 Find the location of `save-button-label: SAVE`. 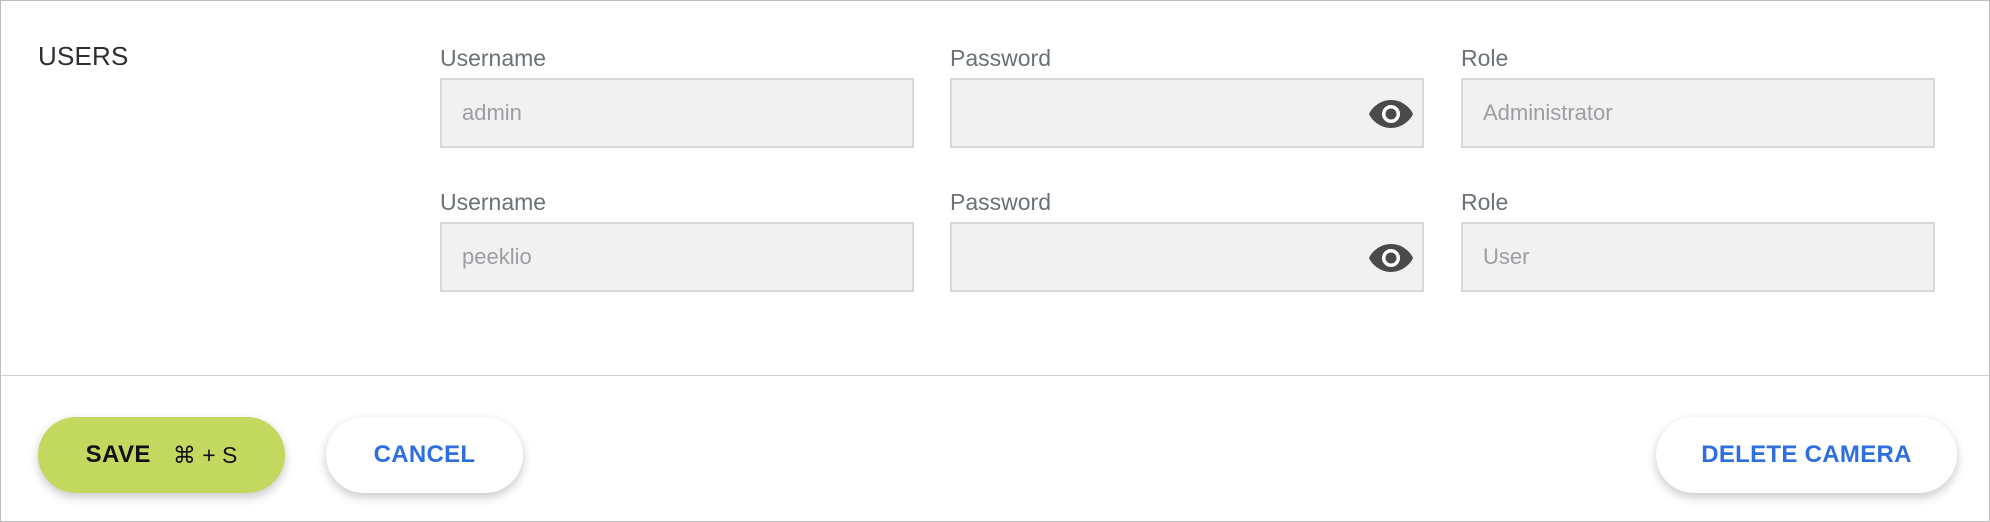

save-button-label: SAVE is located at coordinates (118, 454).